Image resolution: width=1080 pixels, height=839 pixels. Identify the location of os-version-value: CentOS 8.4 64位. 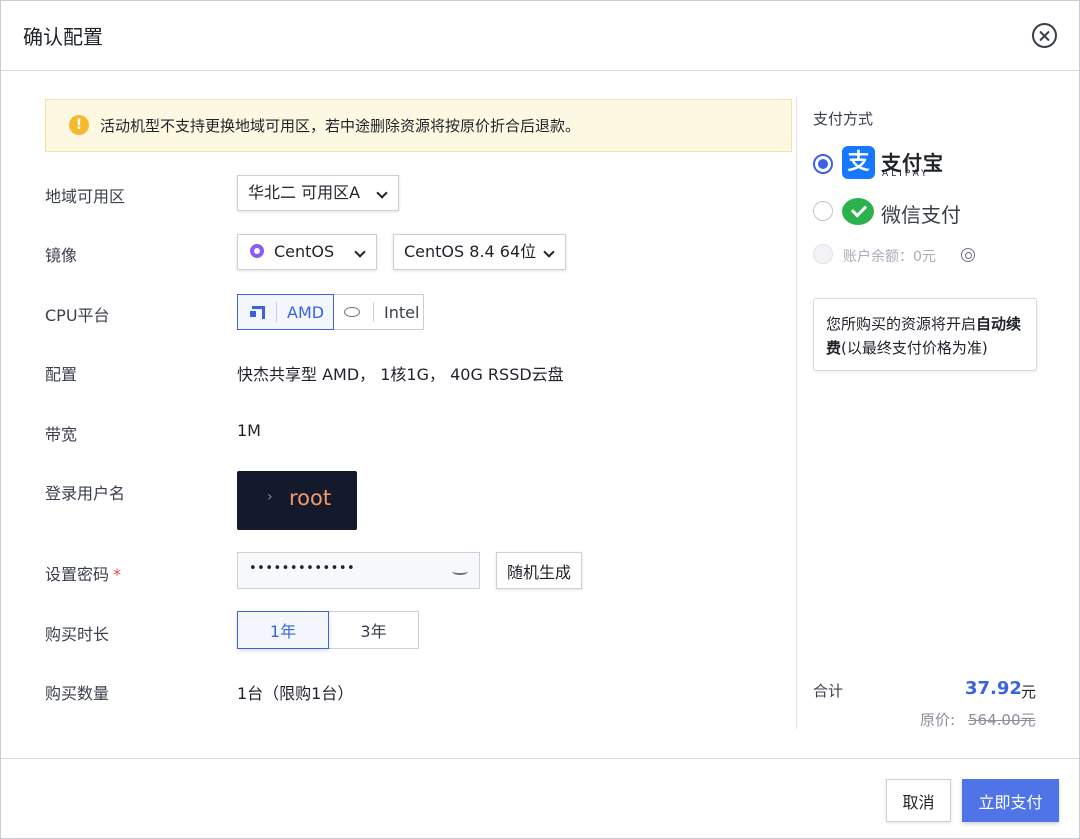
(470, 251).